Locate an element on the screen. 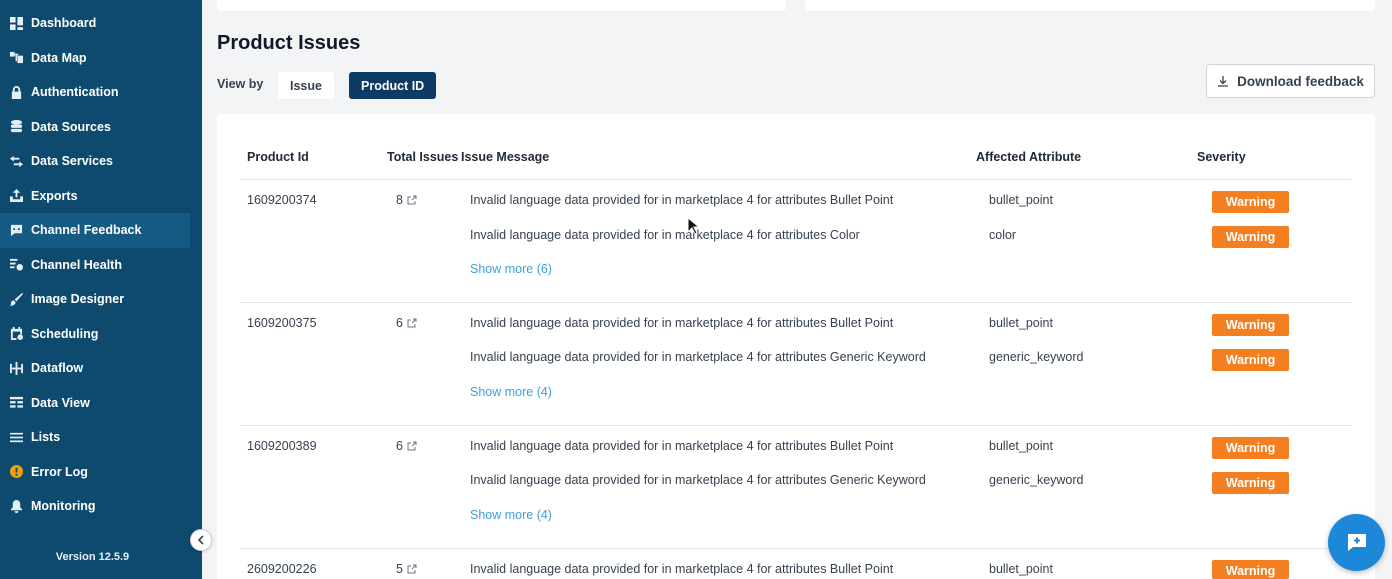 This screenshot has height=579, width=1392. bell-icon is located at coordinates (16, 506).